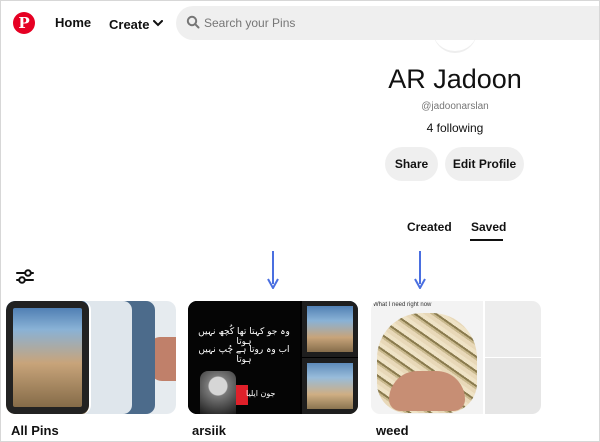 This screenshot has height=442, width=600. I want to click on filter-sliders-icon, so click(25, 279).